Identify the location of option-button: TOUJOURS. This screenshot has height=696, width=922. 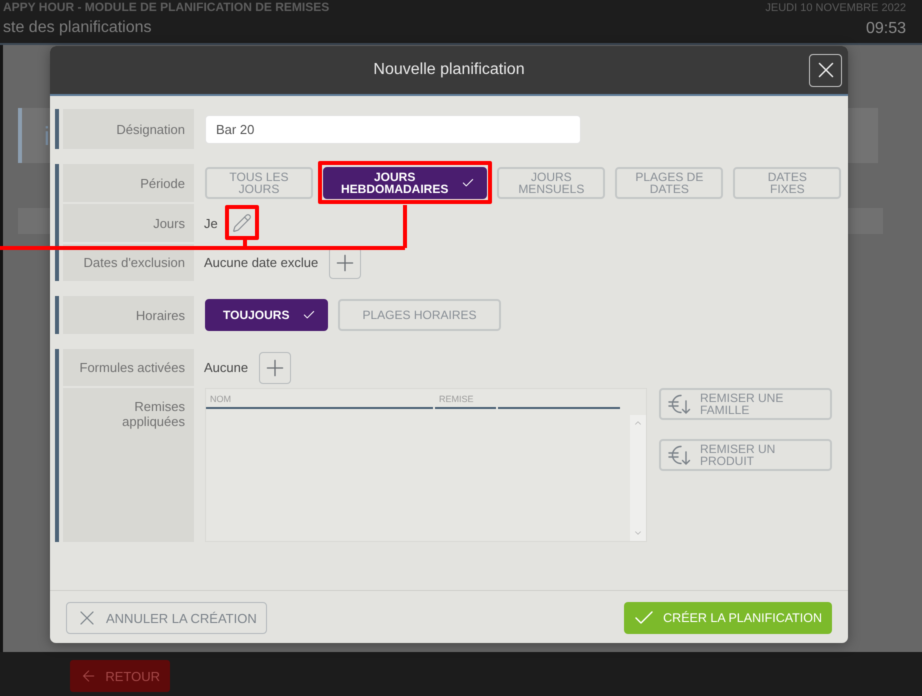
(266, 315).